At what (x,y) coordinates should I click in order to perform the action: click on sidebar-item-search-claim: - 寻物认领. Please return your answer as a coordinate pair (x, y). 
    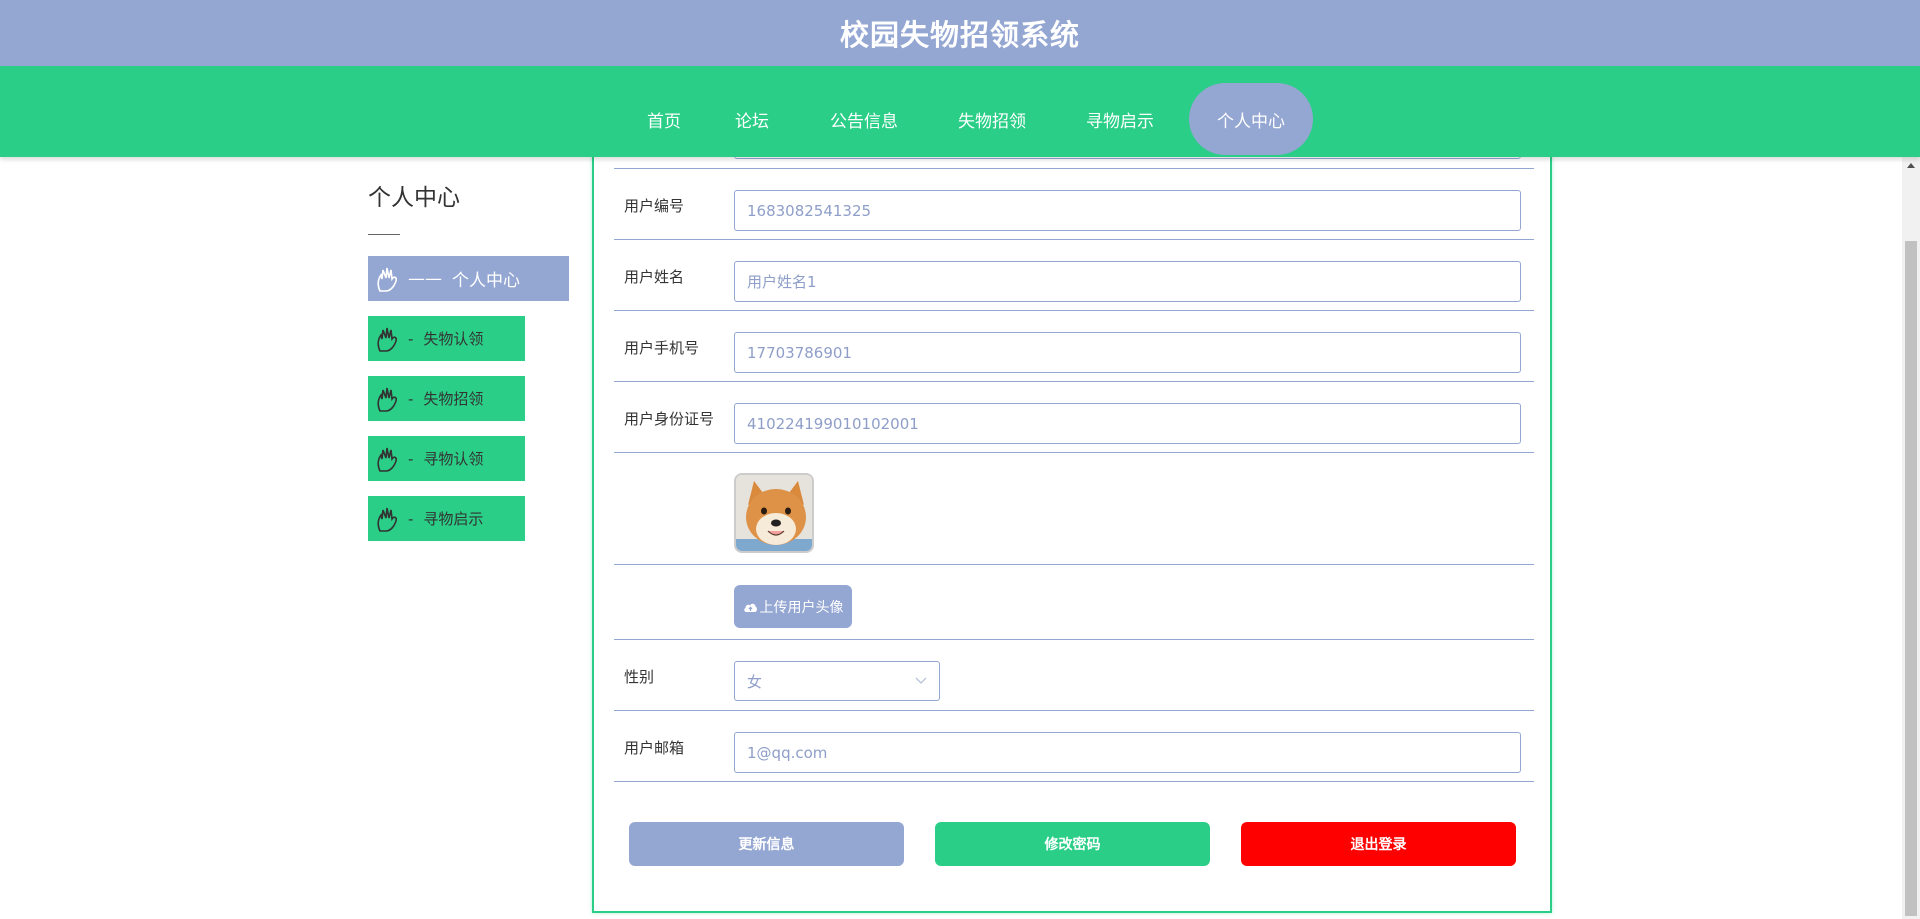
    Looking at the image, I should click on (446, 458).